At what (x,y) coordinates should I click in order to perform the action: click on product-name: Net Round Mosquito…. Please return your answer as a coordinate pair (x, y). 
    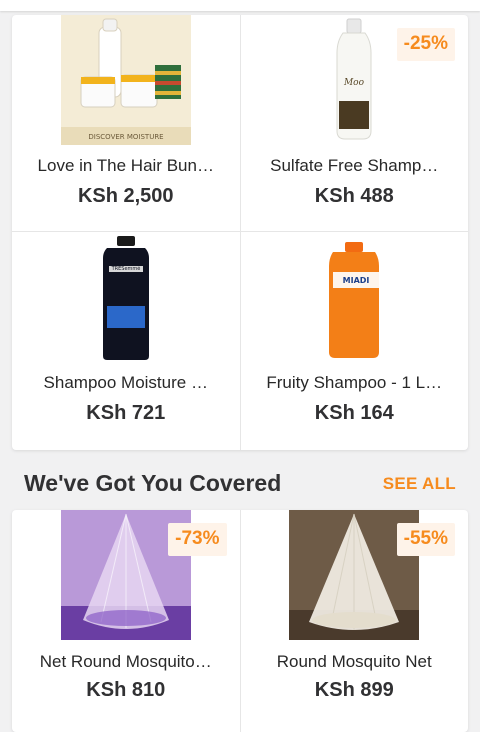
    Looking at the image, I should click on (125, 661).